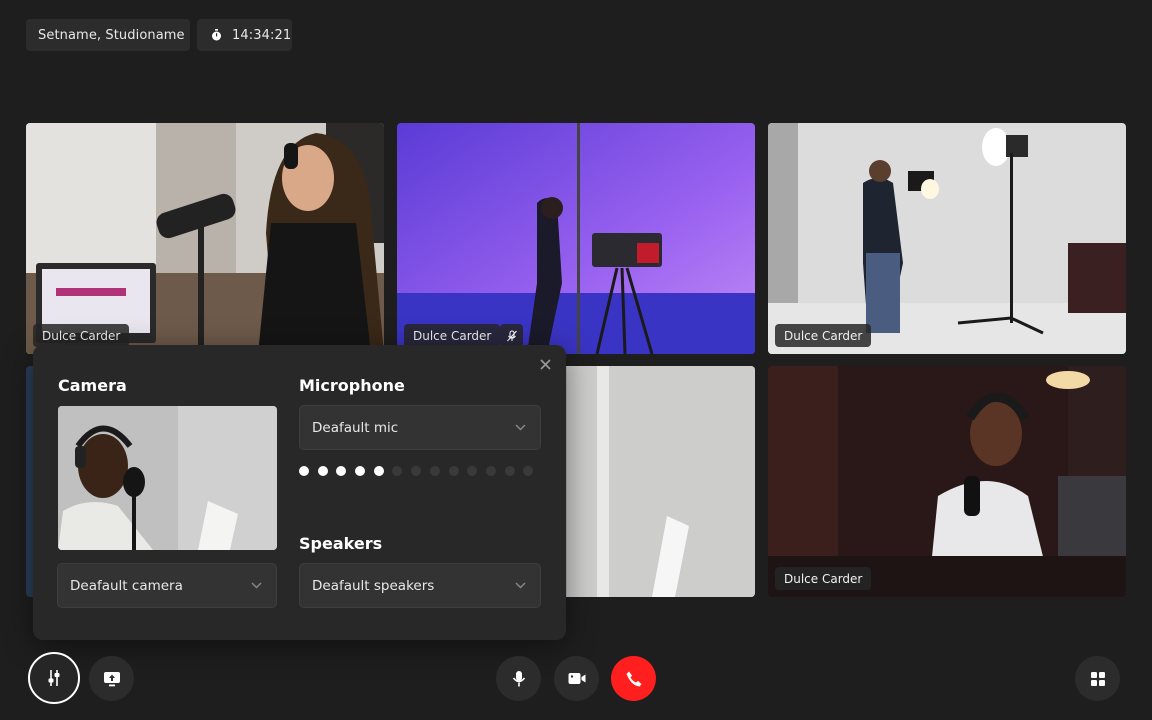  I want to click on microphone-select: Deafault mic, so click(420, 427).